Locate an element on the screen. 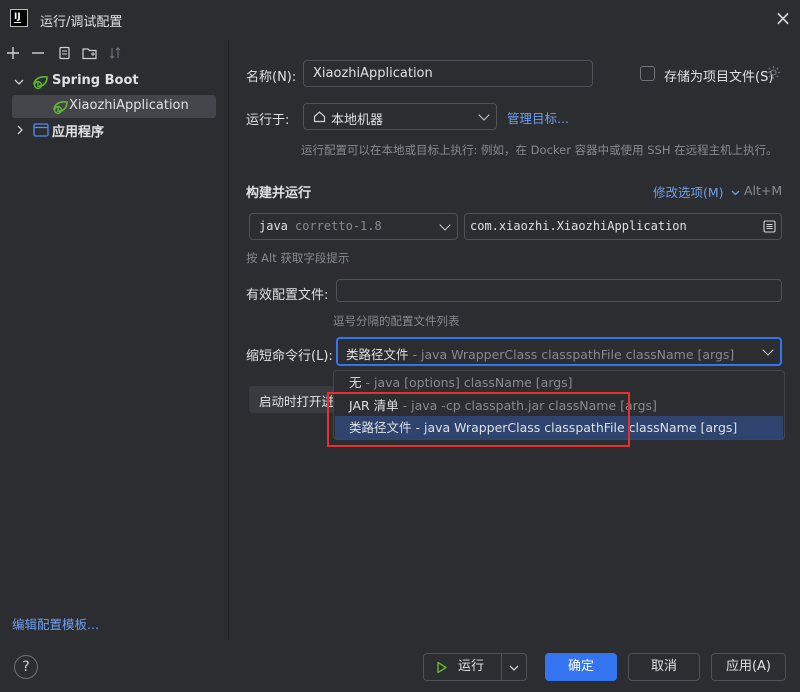  chevron-right-icon is located at coordinates (20, 130).